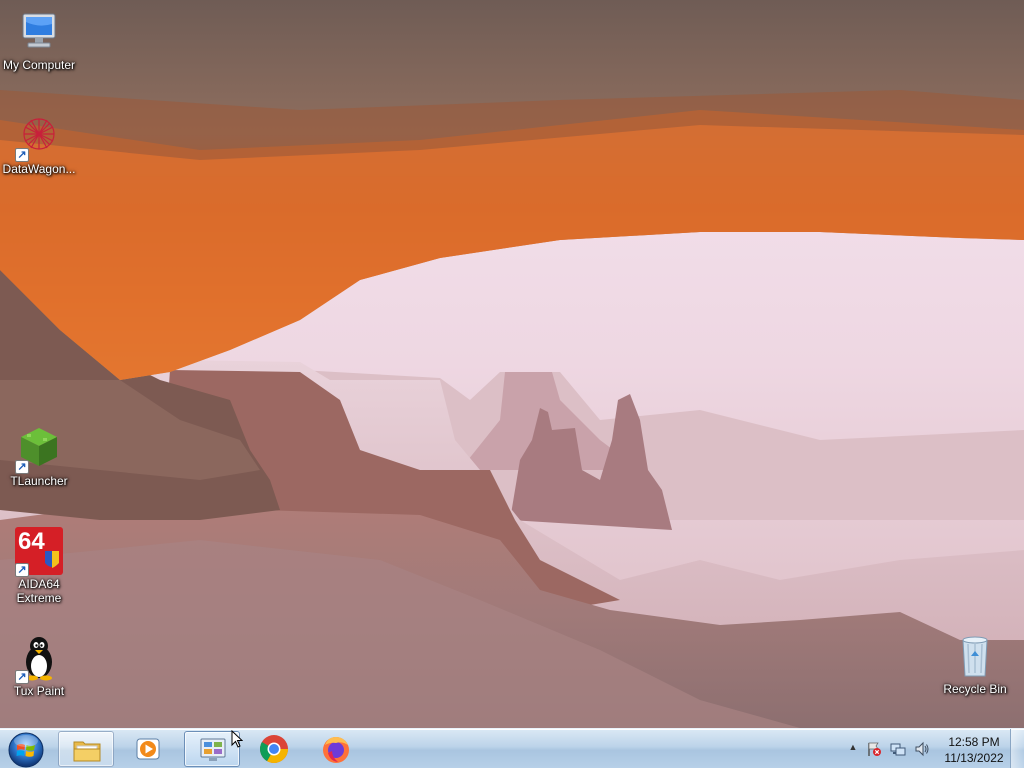 This screenshot has width=1024, height=768. I want to click on aida64-badge: 64, so click(31, 541).